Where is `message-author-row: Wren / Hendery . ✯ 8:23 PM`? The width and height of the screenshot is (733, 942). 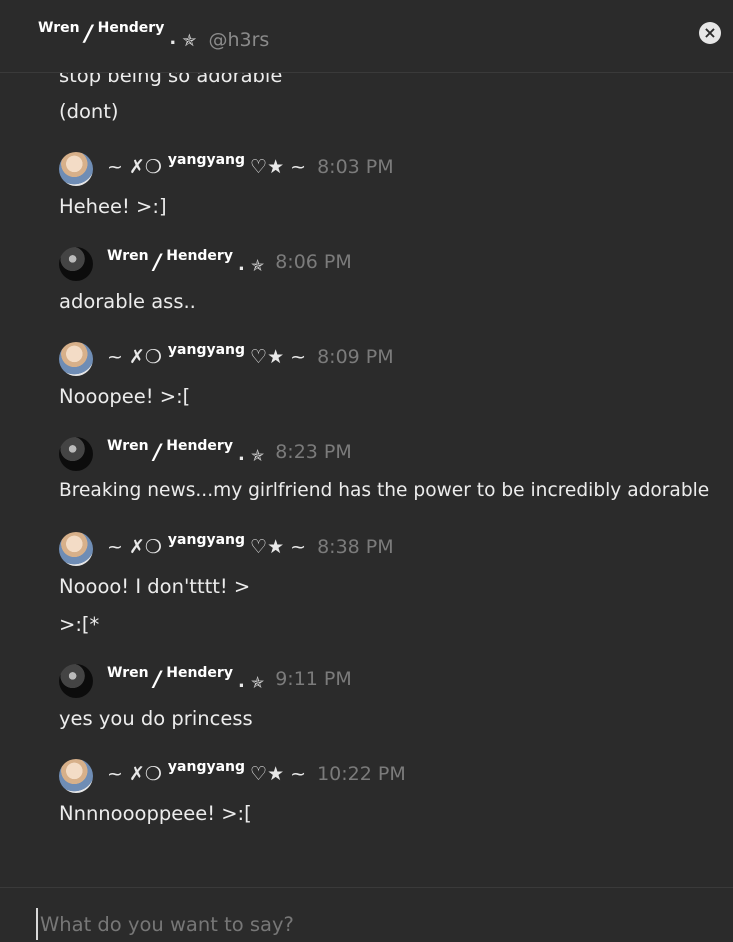 message-author-row: Wren / Hendery . ✯ 8:23 PM is located at coordinates (205, 455).